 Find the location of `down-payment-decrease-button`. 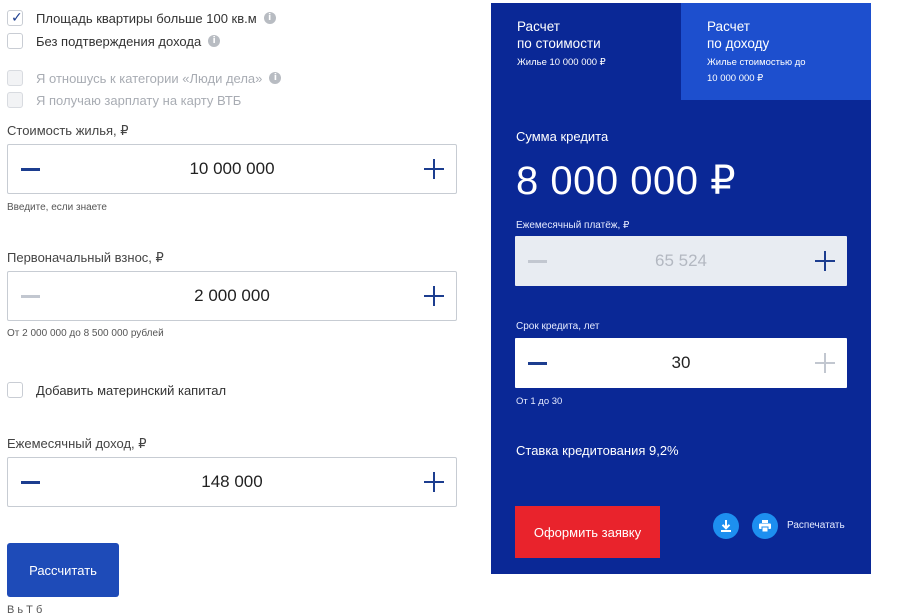

down-payment-decrease-button is located at coordinates (30, 296).